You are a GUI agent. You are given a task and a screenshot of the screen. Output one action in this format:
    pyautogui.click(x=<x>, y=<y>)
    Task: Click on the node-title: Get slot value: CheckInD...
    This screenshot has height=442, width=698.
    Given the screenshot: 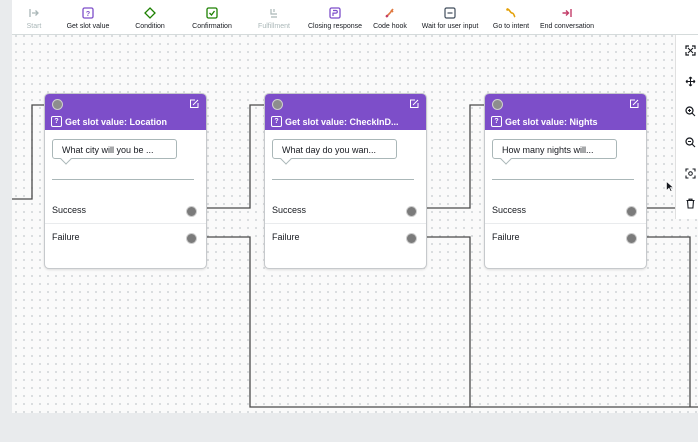 What is the action you would take?
    pyautogui.click(x=342, y=121)
    